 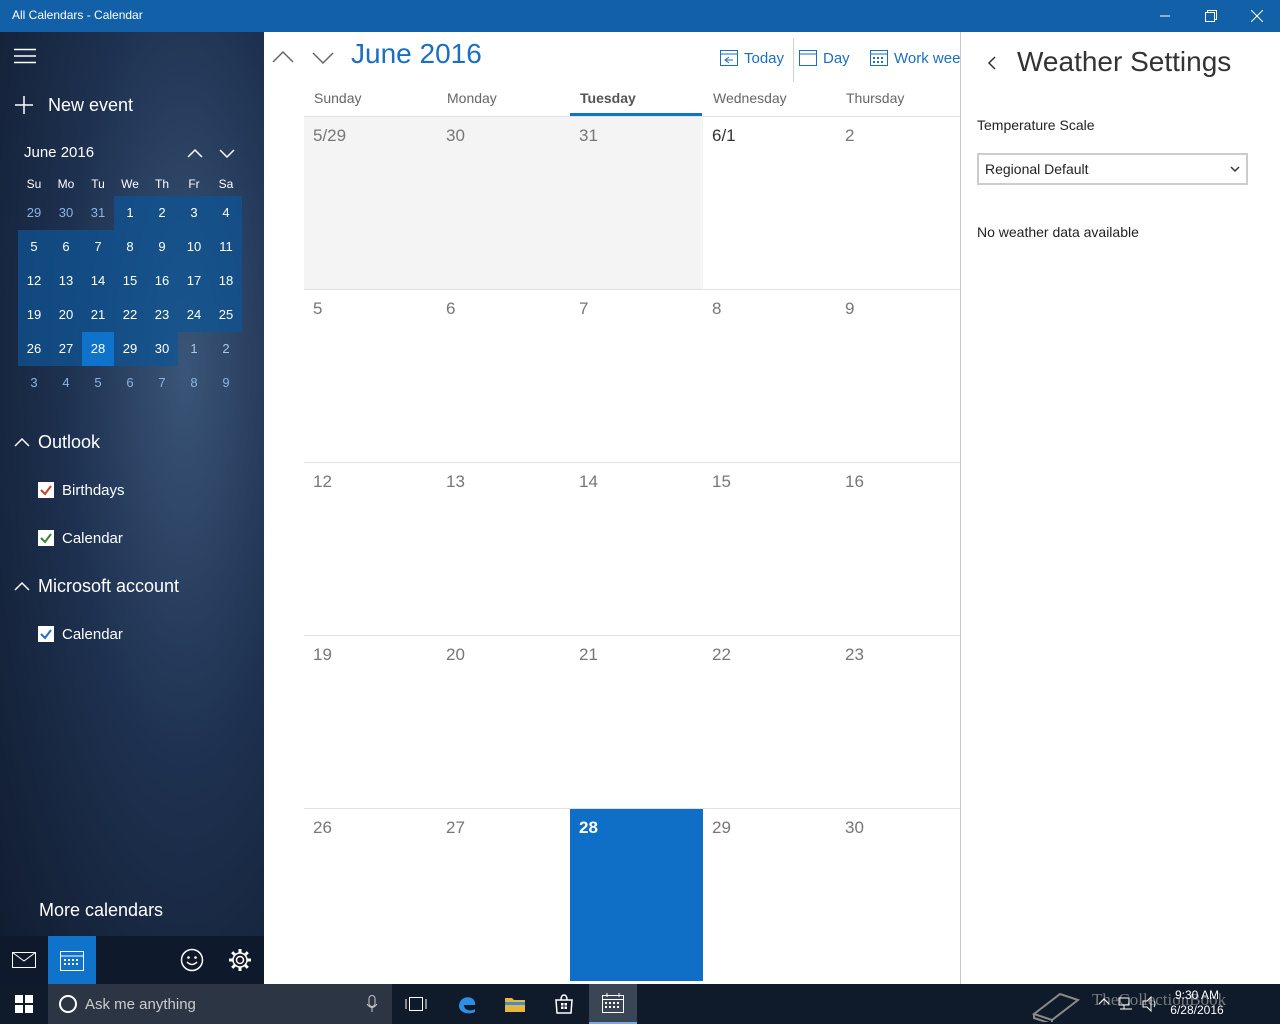 What do you see at coordinates (34, 281) in the screenshot?
I see `mini-day: 12` at bounding box center [34, 281].